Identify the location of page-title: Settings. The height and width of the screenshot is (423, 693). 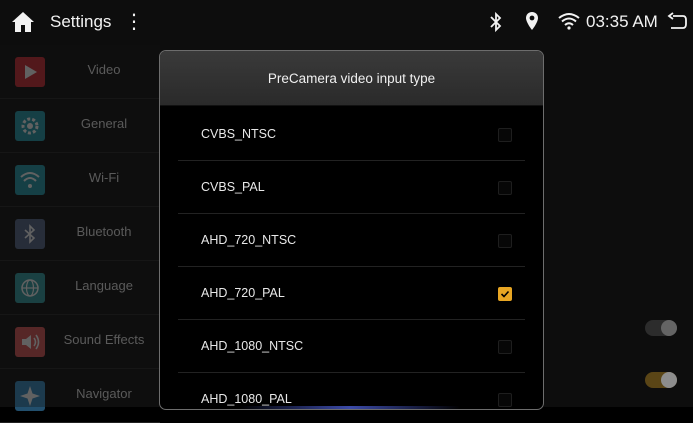
(81, 21).